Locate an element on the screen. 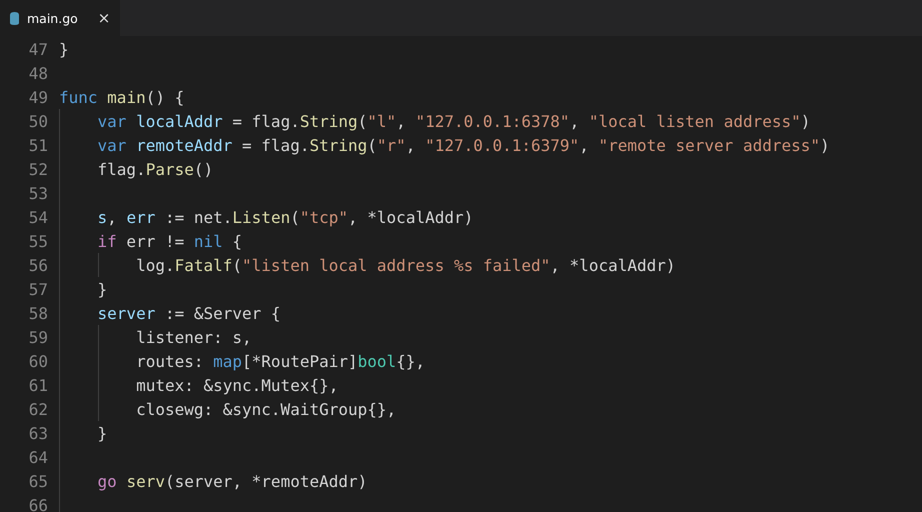 The height and width of the screenshot is (512, 922). code-line: var localAddr = flag.String("l", "127.0.0.1:6378", "local listen address") is located at coordinates (453, 121).